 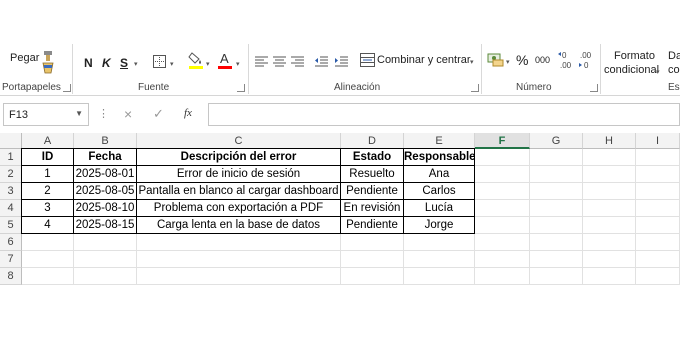 I want to click on cell-g3, so click(x=556, y=191).